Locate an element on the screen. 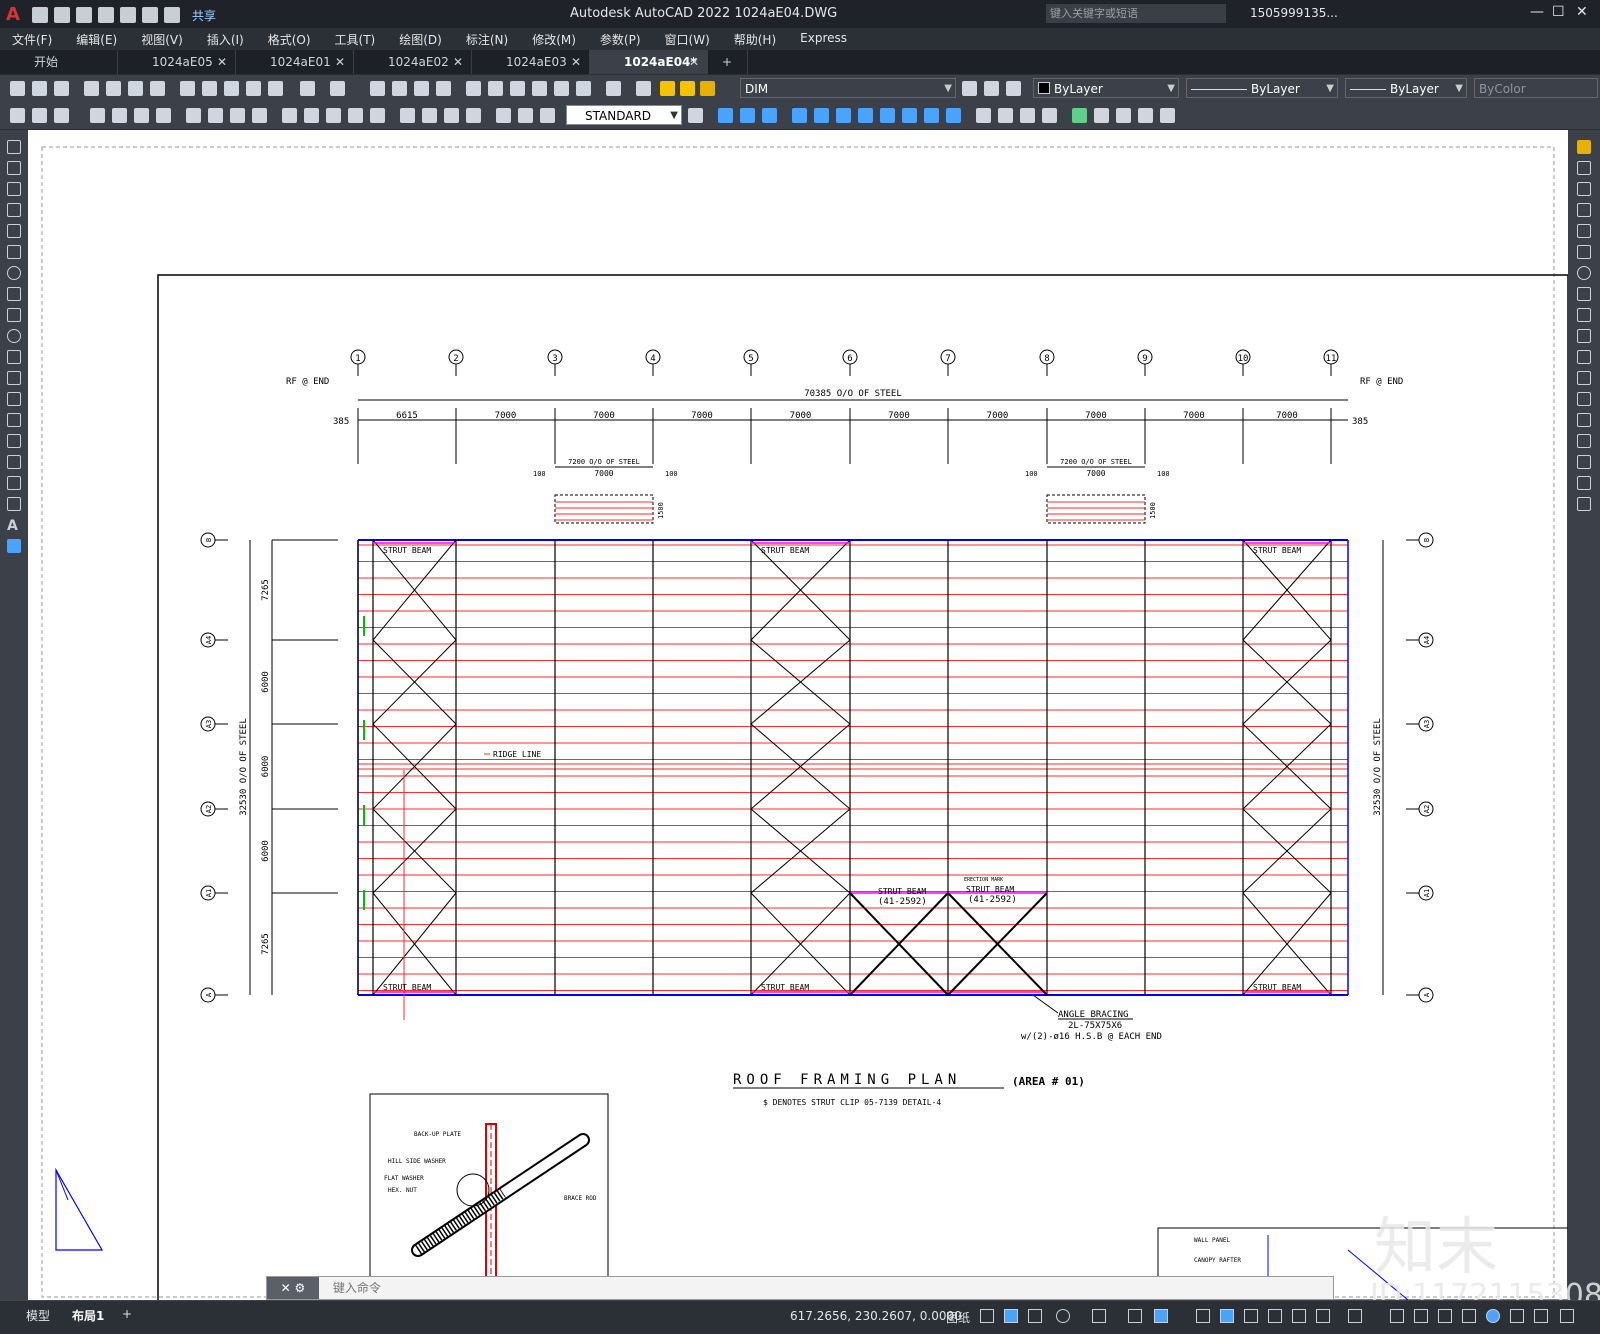 The width and height of the screenshot is (1600, 1334). menu-dimension: 标注(N) is located at coordinates (487, 39).